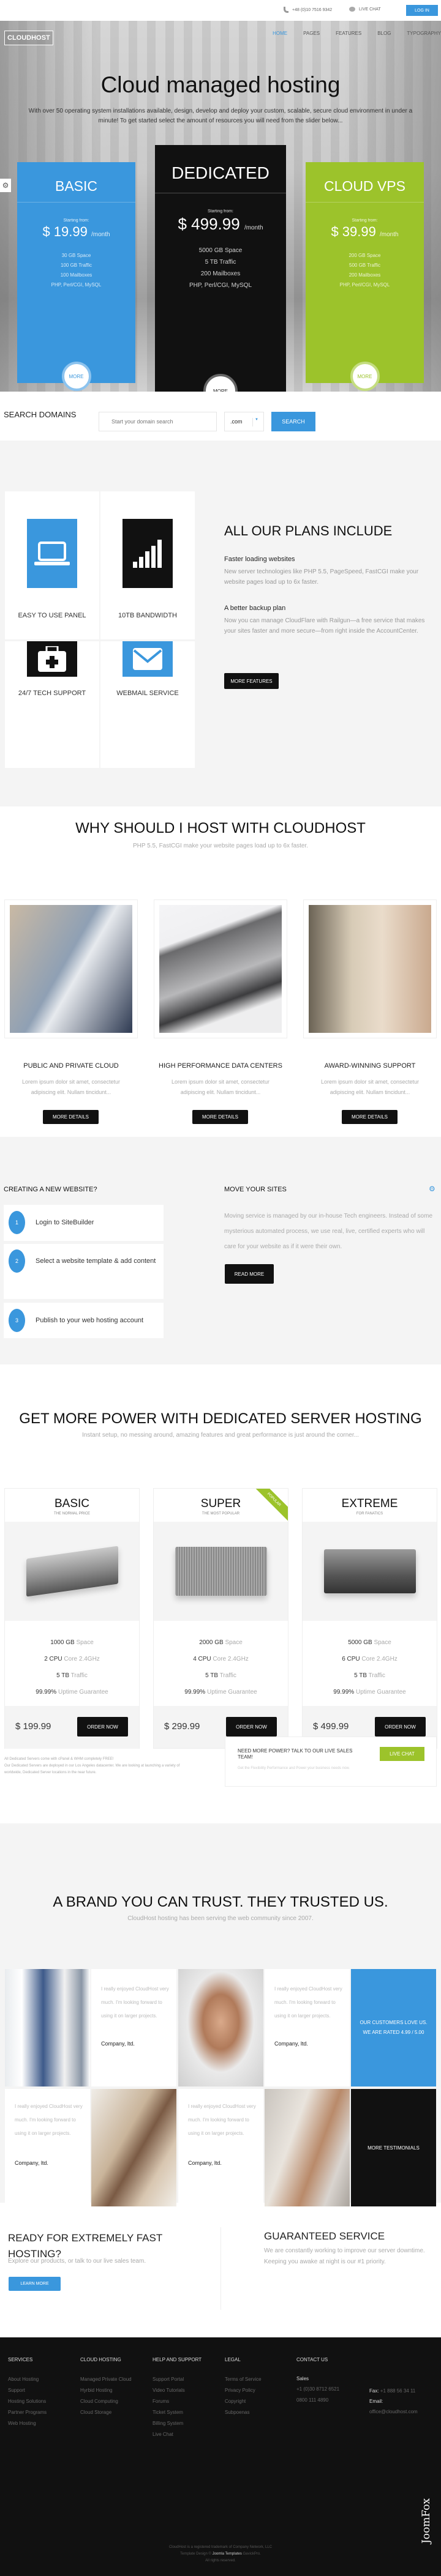 The image size is (441, 2576). I want to click on footer-link: Video Tutorials, so click(177, 2390).